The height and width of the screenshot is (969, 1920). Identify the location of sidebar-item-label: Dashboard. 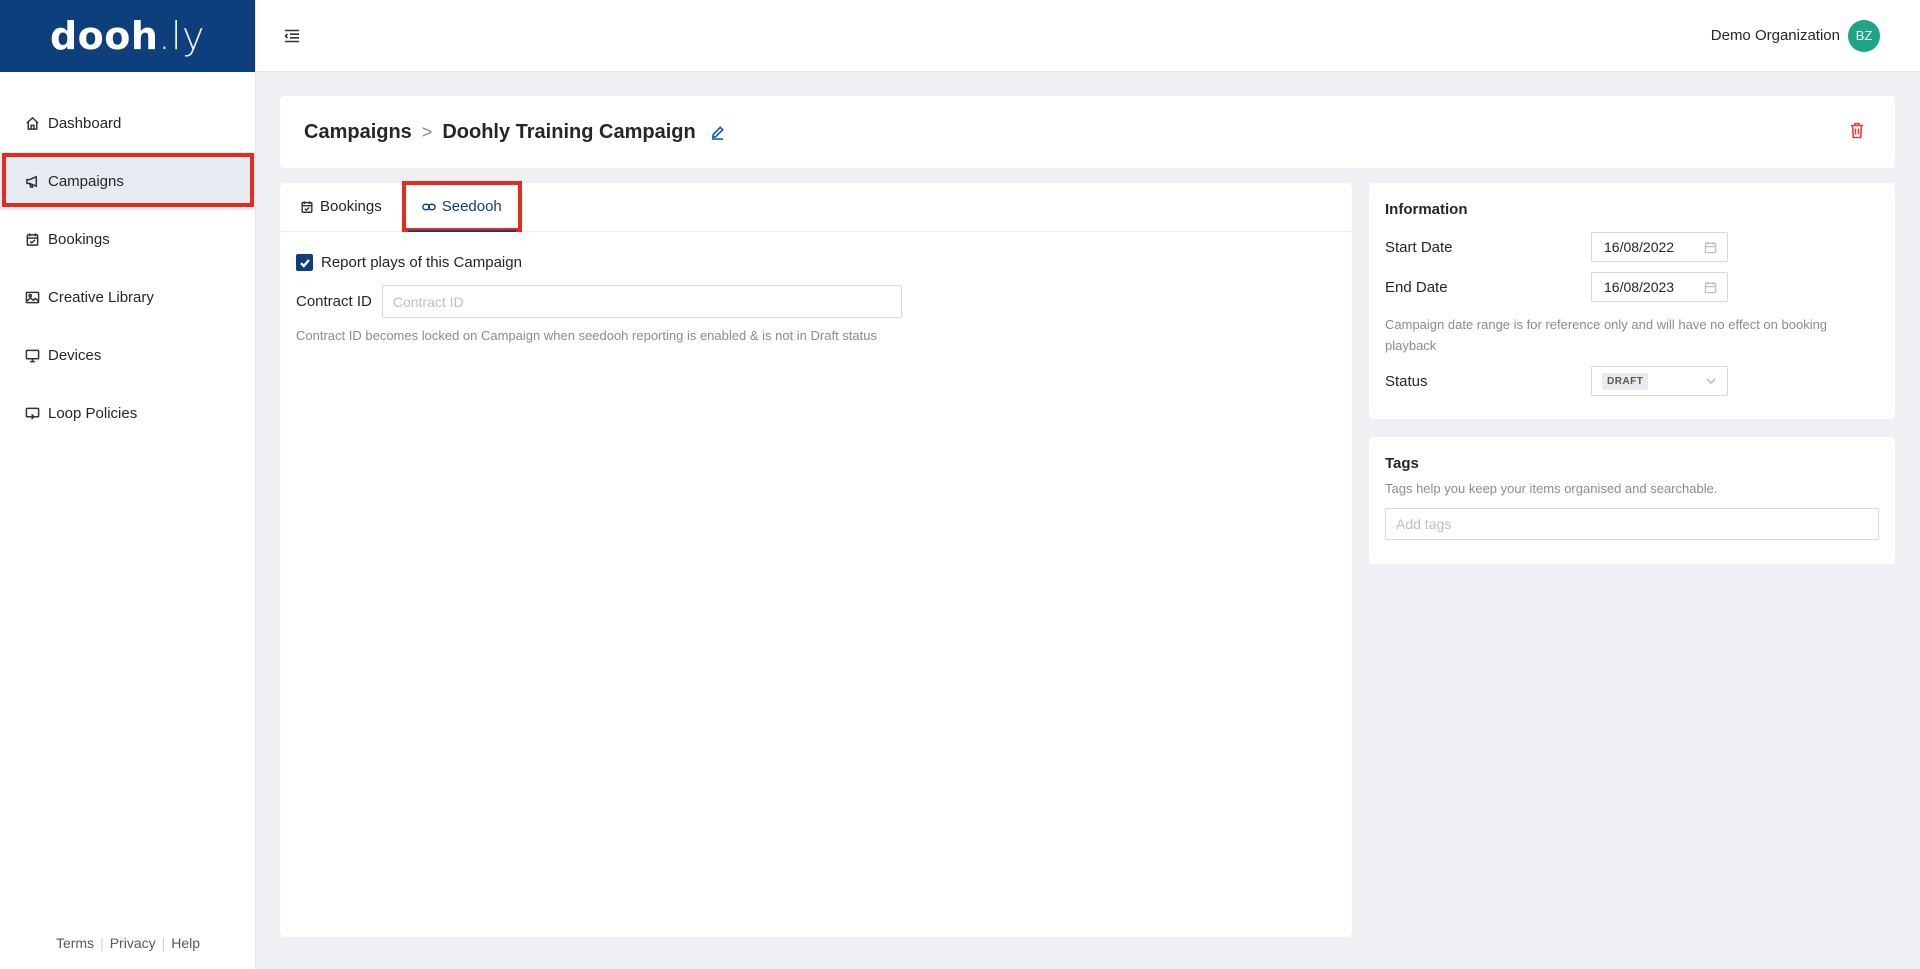
(85, 123).